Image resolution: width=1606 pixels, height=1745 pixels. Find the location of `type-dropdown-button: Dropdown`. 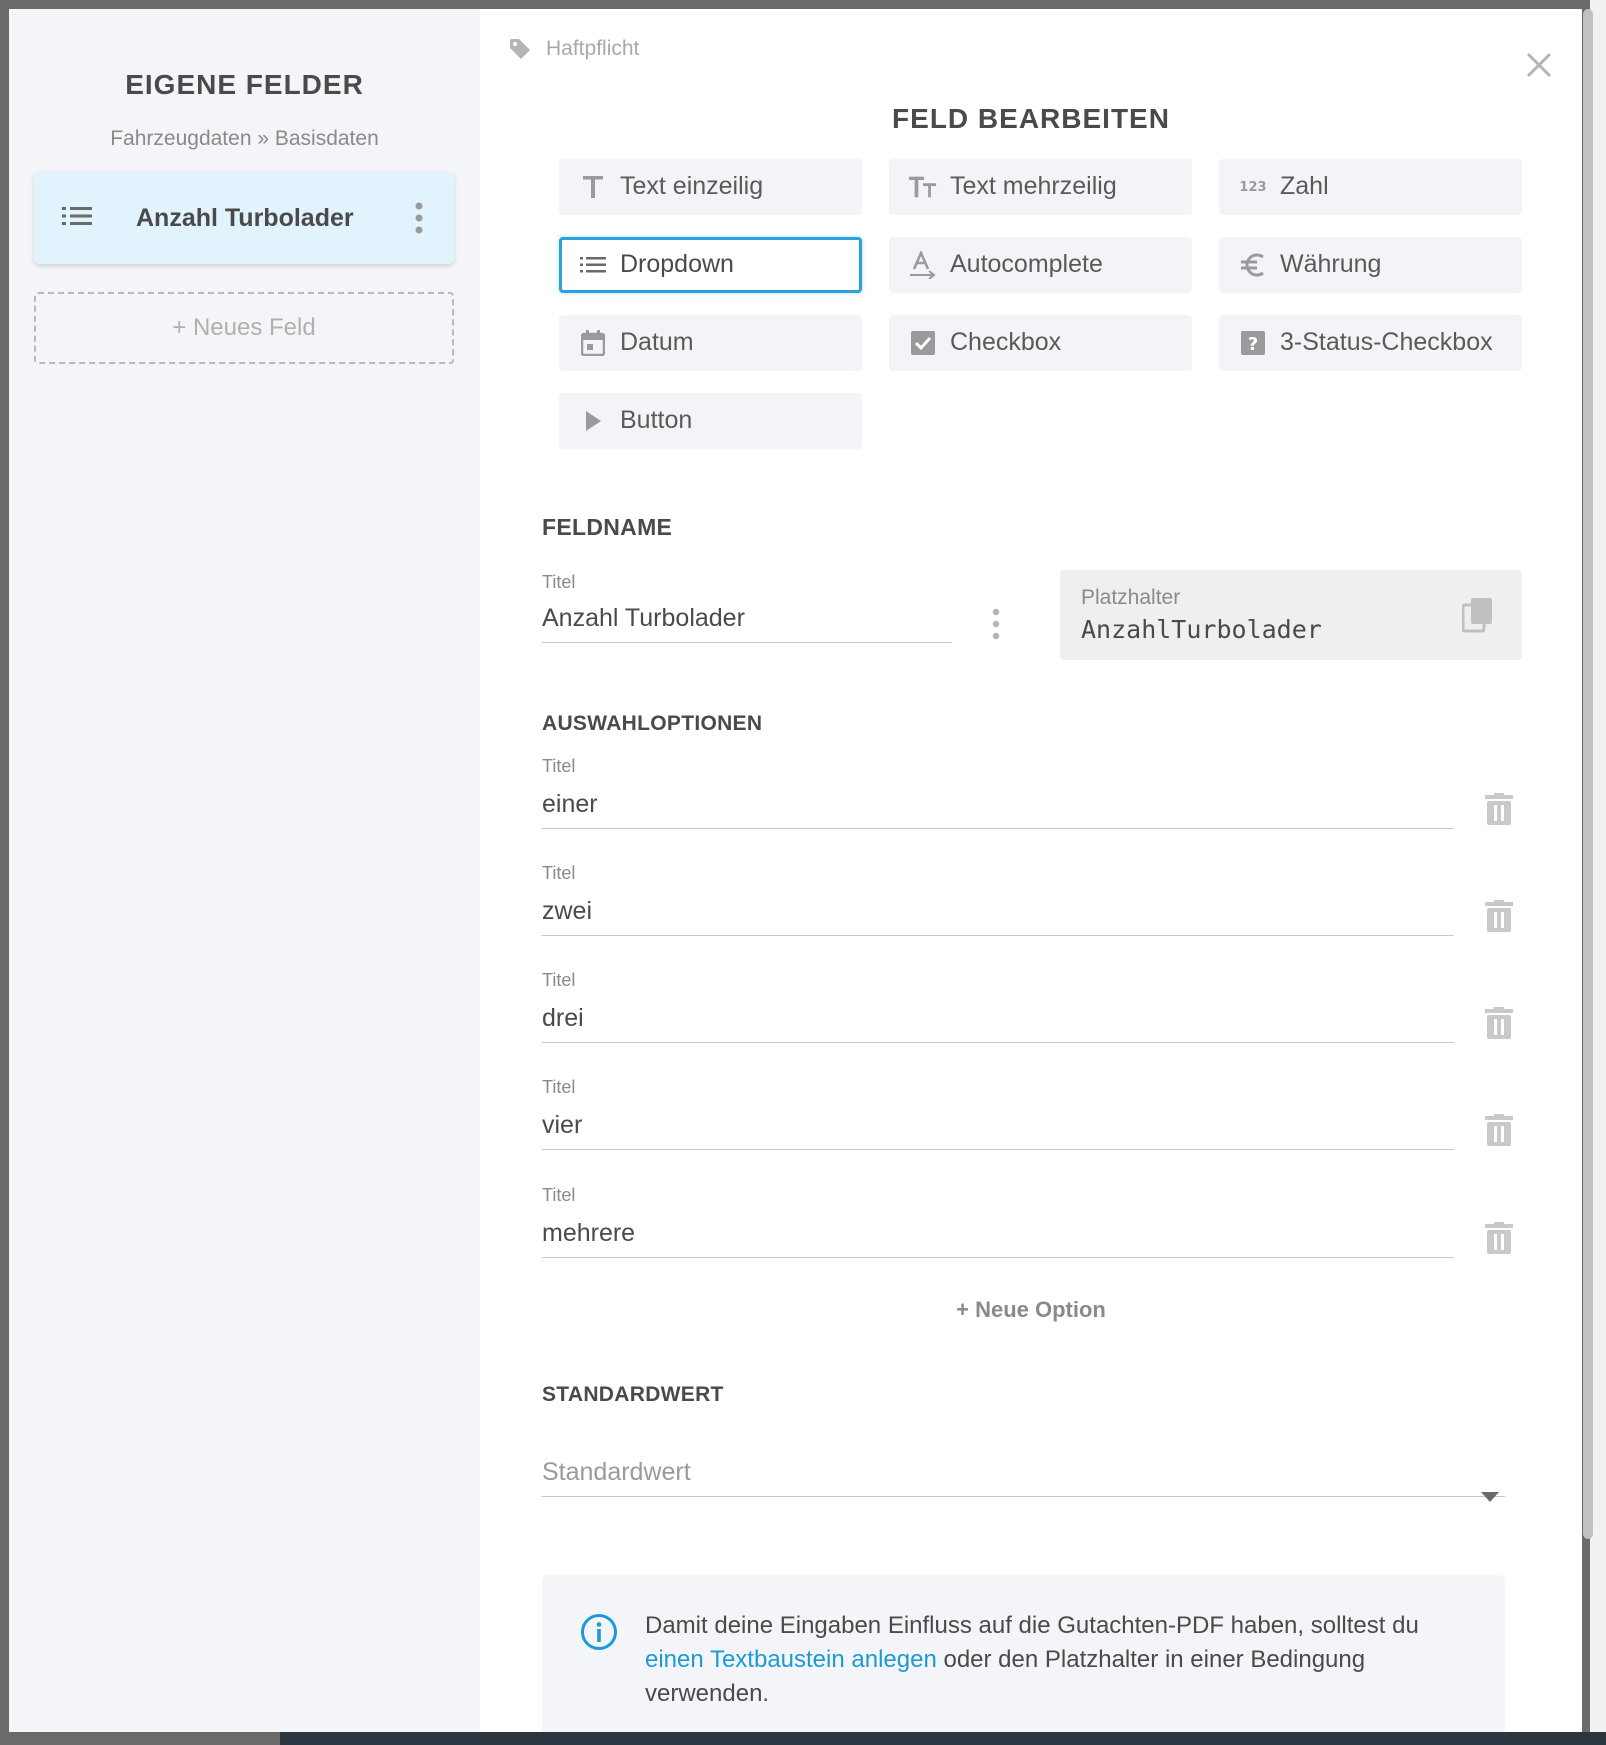

type-dropdown-button: Dropdown is located at coordinates (710, 265).